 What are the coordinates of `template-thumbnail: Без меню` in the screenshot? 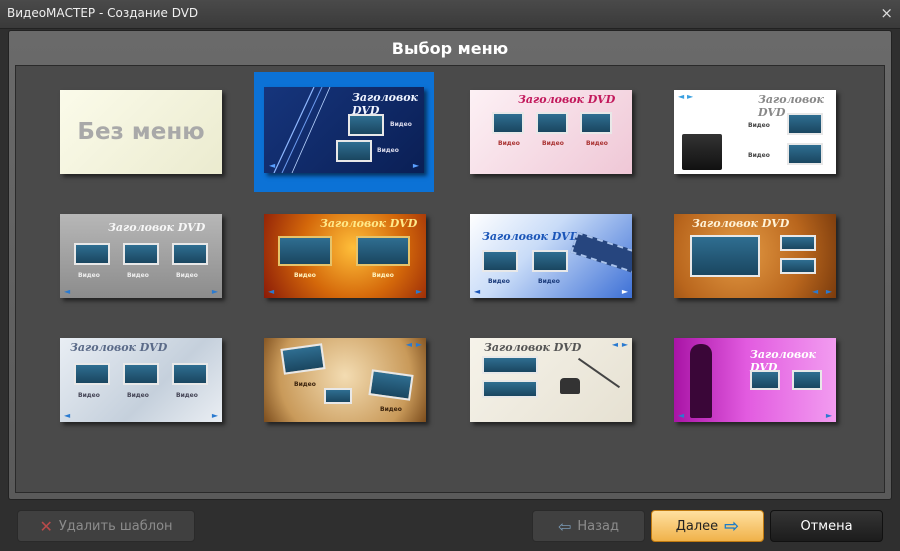 It's located at (141, 132).